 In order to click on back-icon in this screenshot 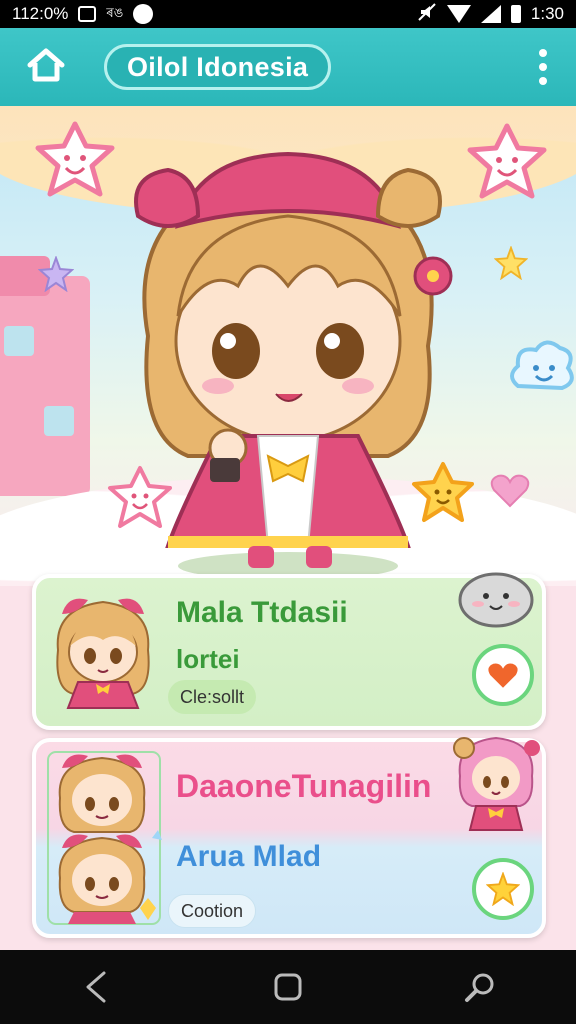, I will do `click(96, 987)`.